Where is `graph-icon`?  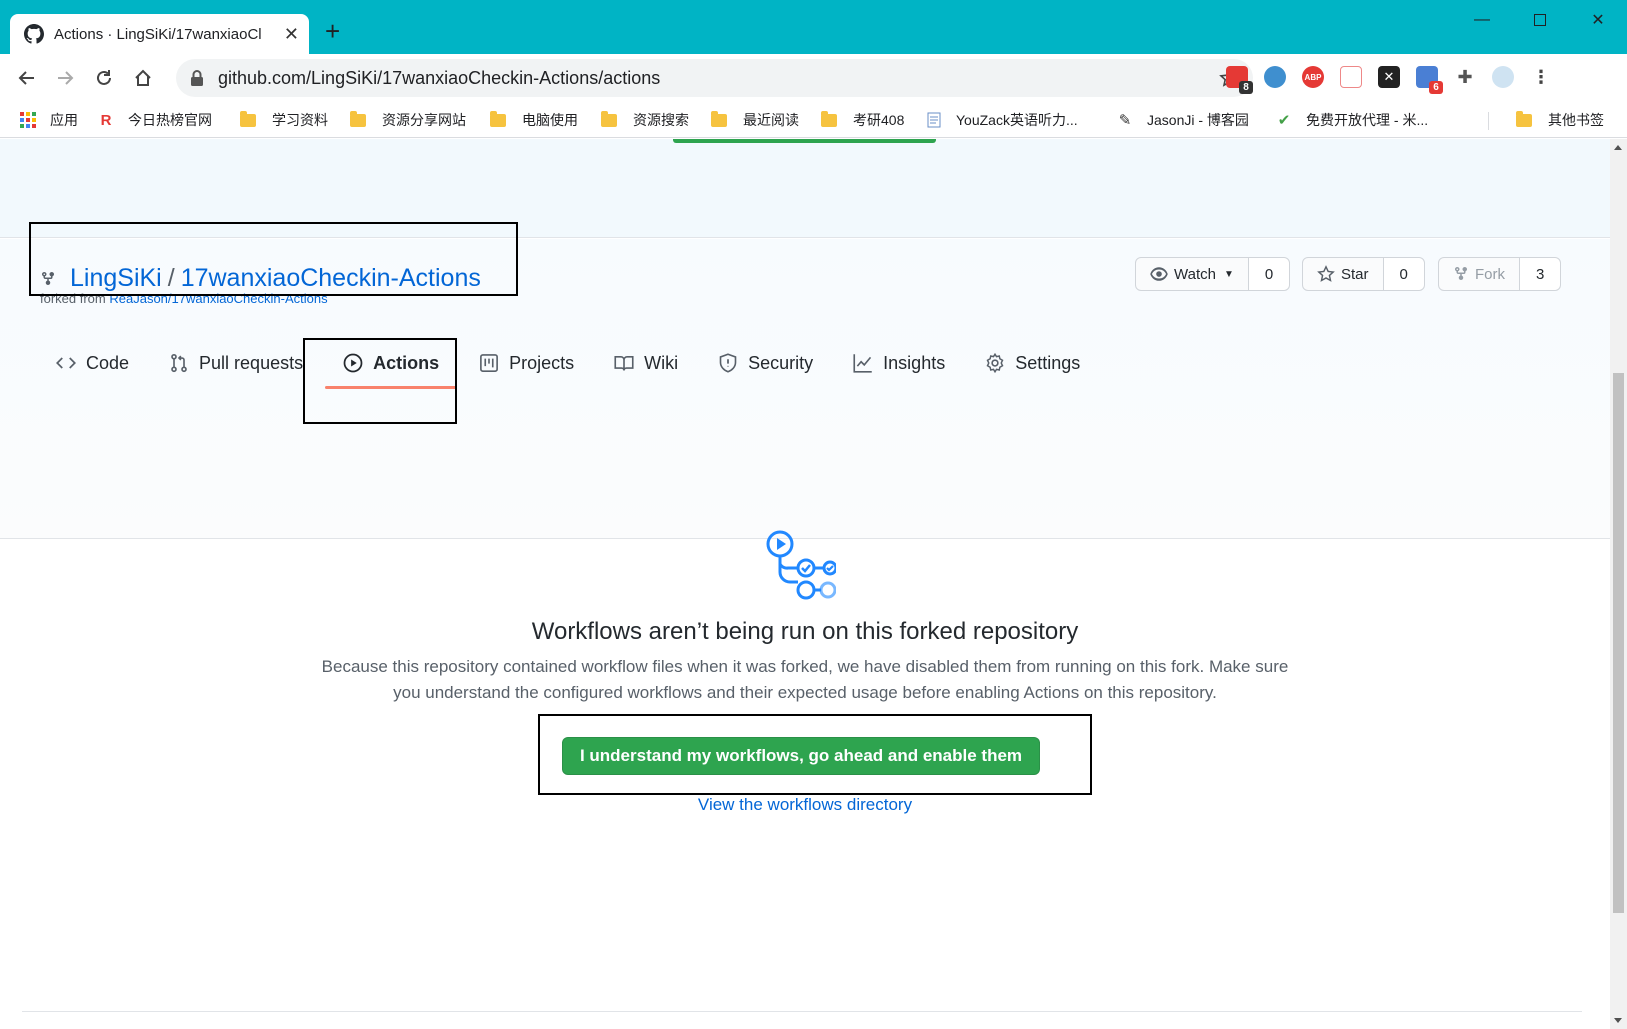
graph-icon is located at coordinates (862, 363).